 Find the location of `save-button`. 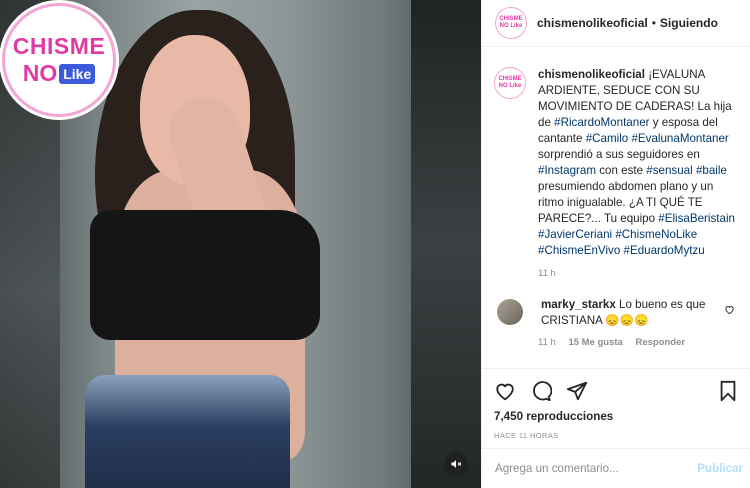

save-button is located at coordinates (728, 391).